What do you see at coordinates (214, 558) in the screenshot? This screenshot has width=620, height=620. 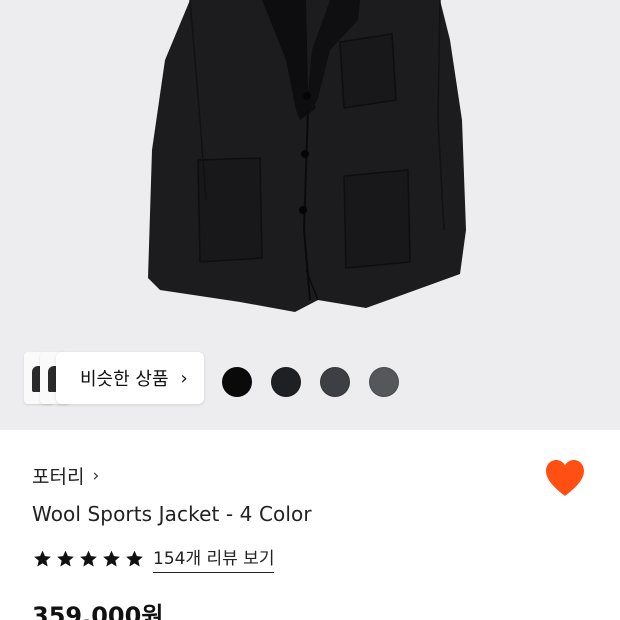 I see `reviews-link: 154개 리뷰 보기` at bounding box center [214, 558].